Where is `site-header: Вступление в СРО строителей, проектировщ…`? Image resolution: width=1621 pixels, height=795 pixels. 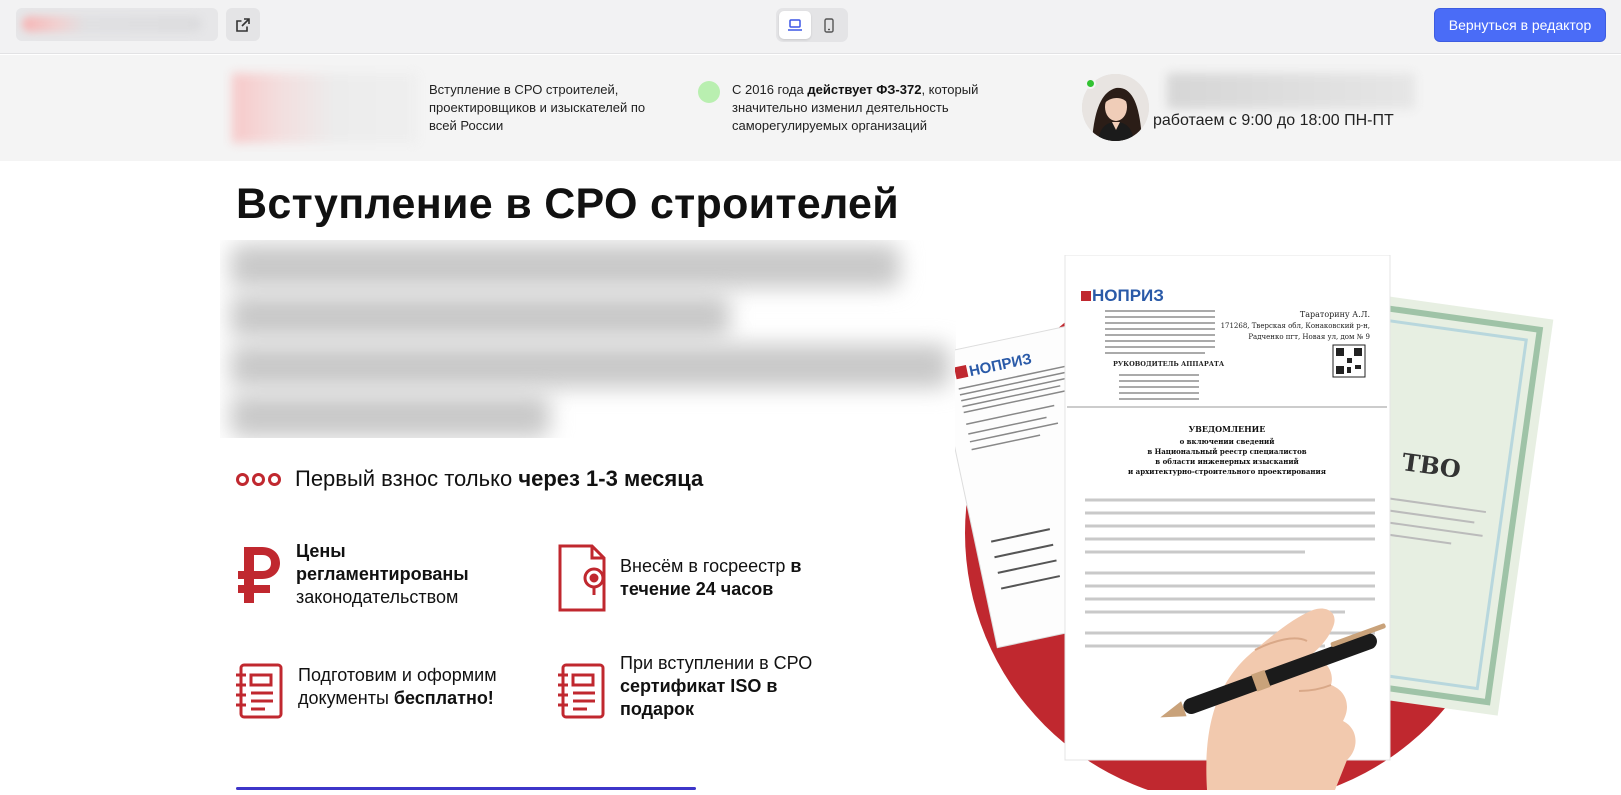
site-header: Вступление в СРО строителей, проектировщ… is located at coordinates (810, 108).